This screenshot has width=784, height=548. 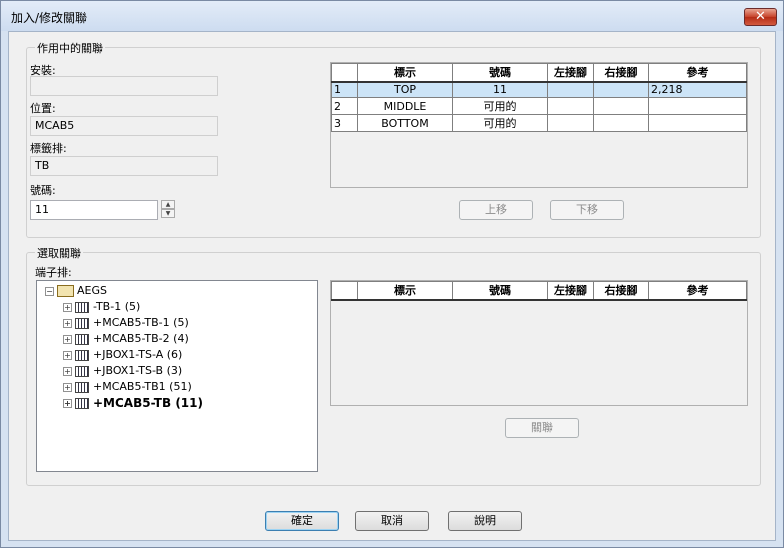 I want to click on strip-label: 標籤排:, so click(x=48, y=148).